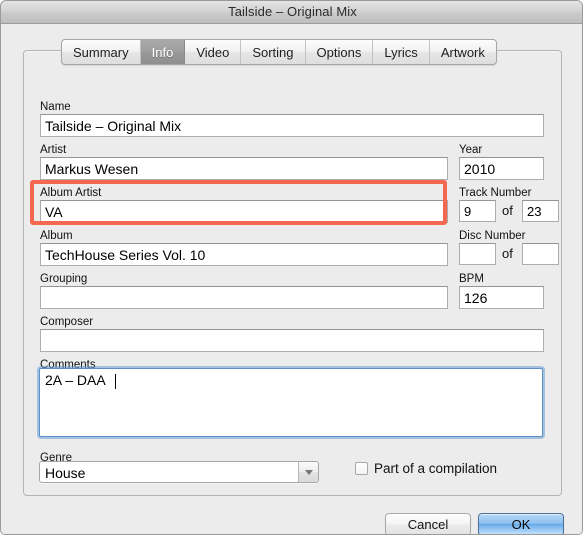 This screenshot has height=535, width=583. What do you see at coordinates (67, 322) in the screenshot?
I see `composer-label: Composer` at bounding box center [67, 322].